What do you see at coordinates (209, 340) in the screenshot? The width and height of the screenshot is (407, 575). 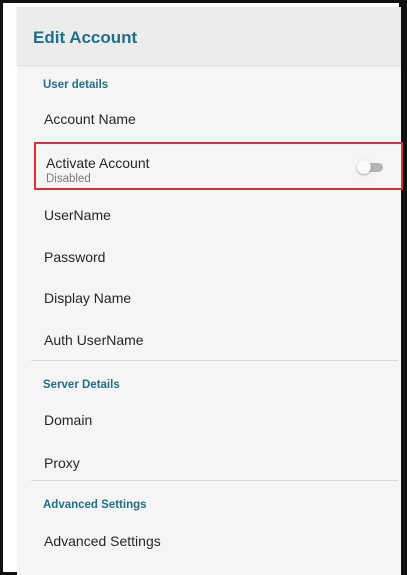 I see `auth-username-item: Auth UserName` at bounding box center [209, 340].